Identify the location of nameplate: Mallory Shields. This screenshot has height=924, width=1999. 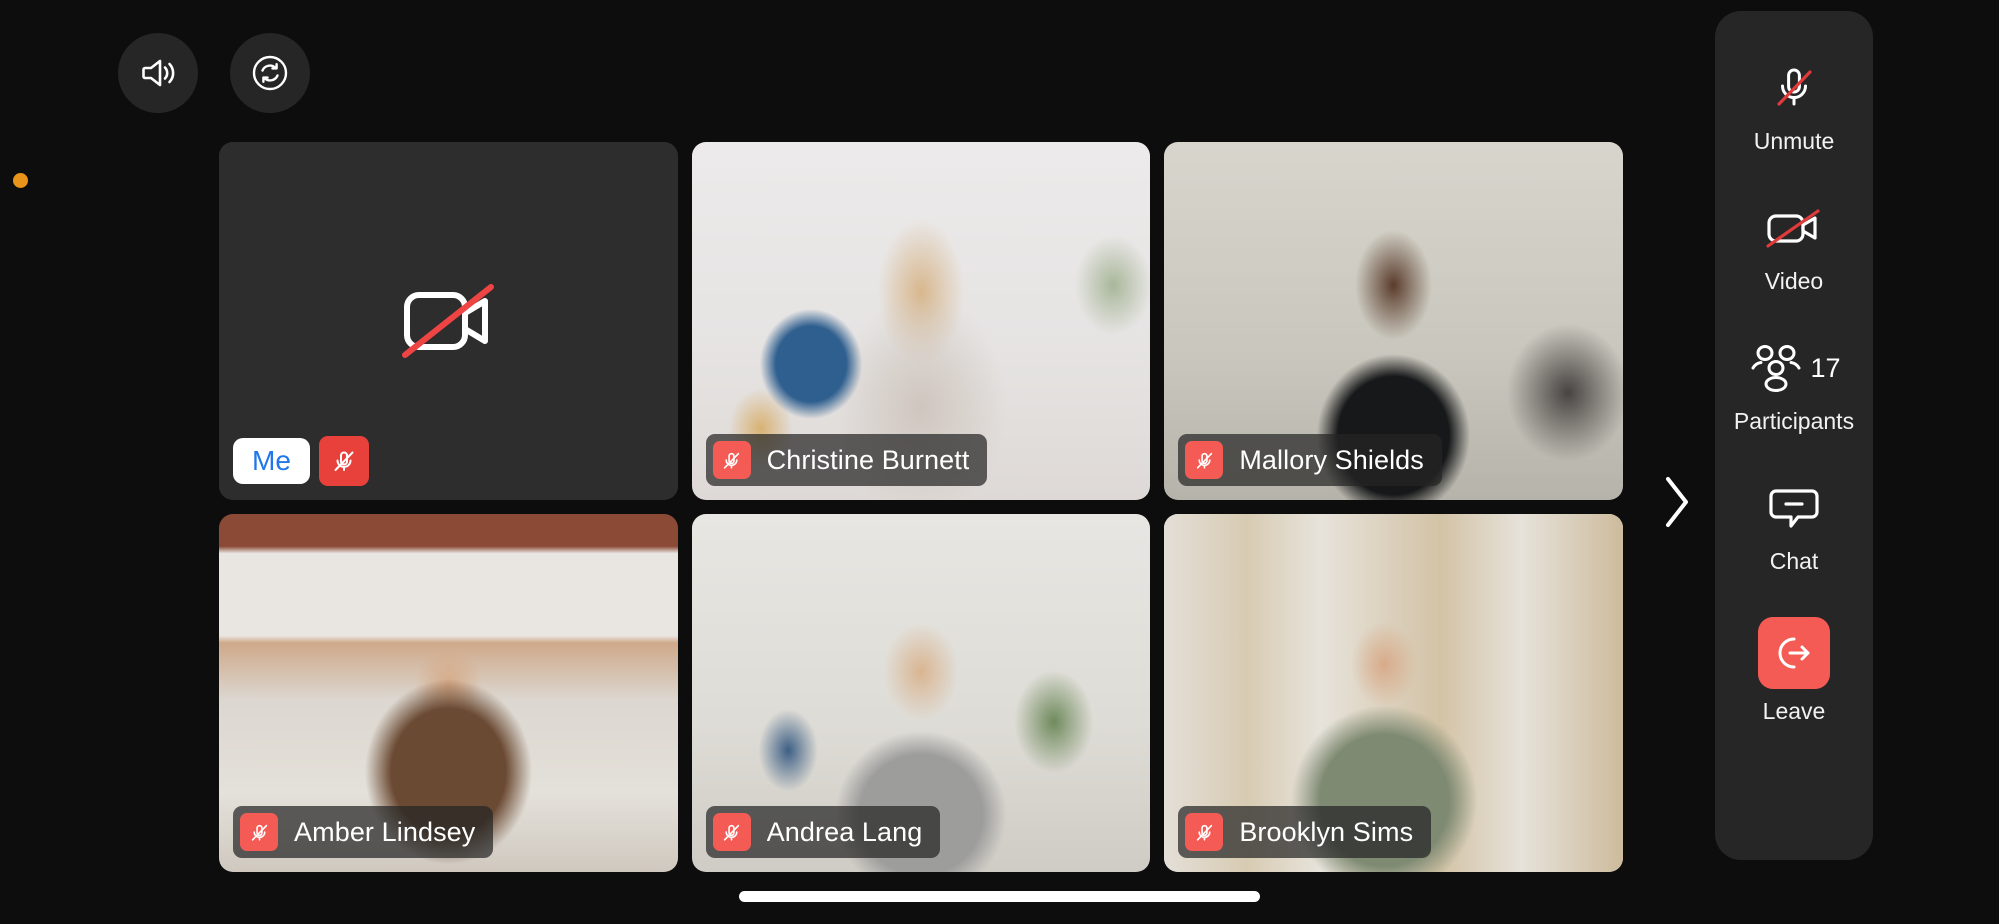
(1310, 460).